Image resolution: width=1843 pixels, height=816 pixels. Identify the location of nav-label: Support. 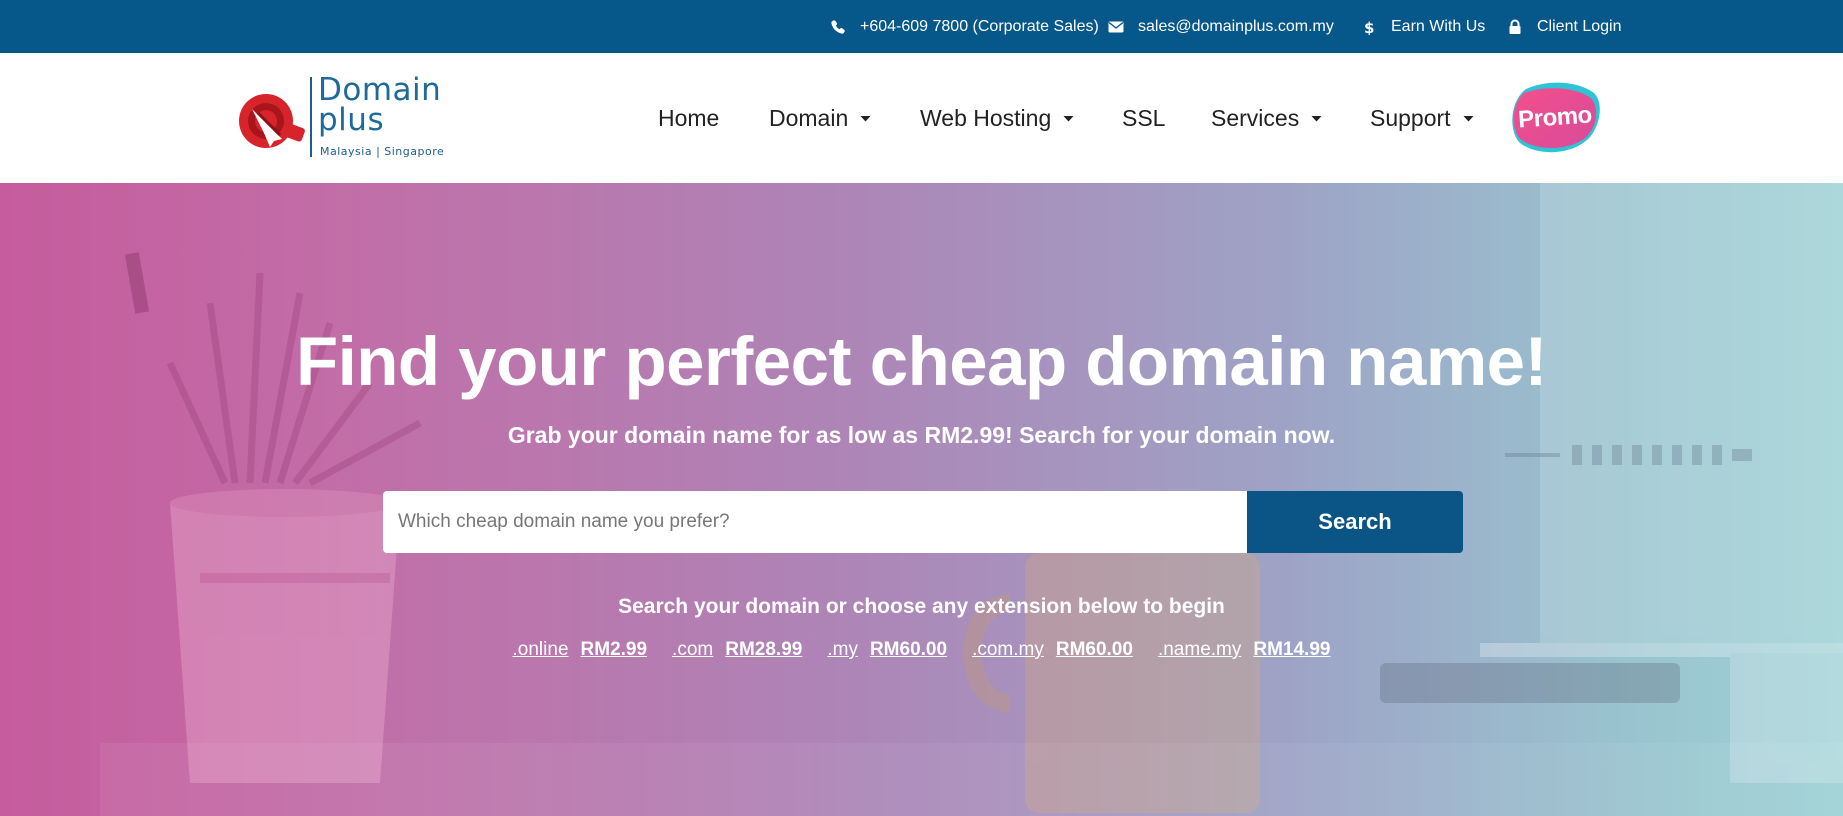
(1410, 117).